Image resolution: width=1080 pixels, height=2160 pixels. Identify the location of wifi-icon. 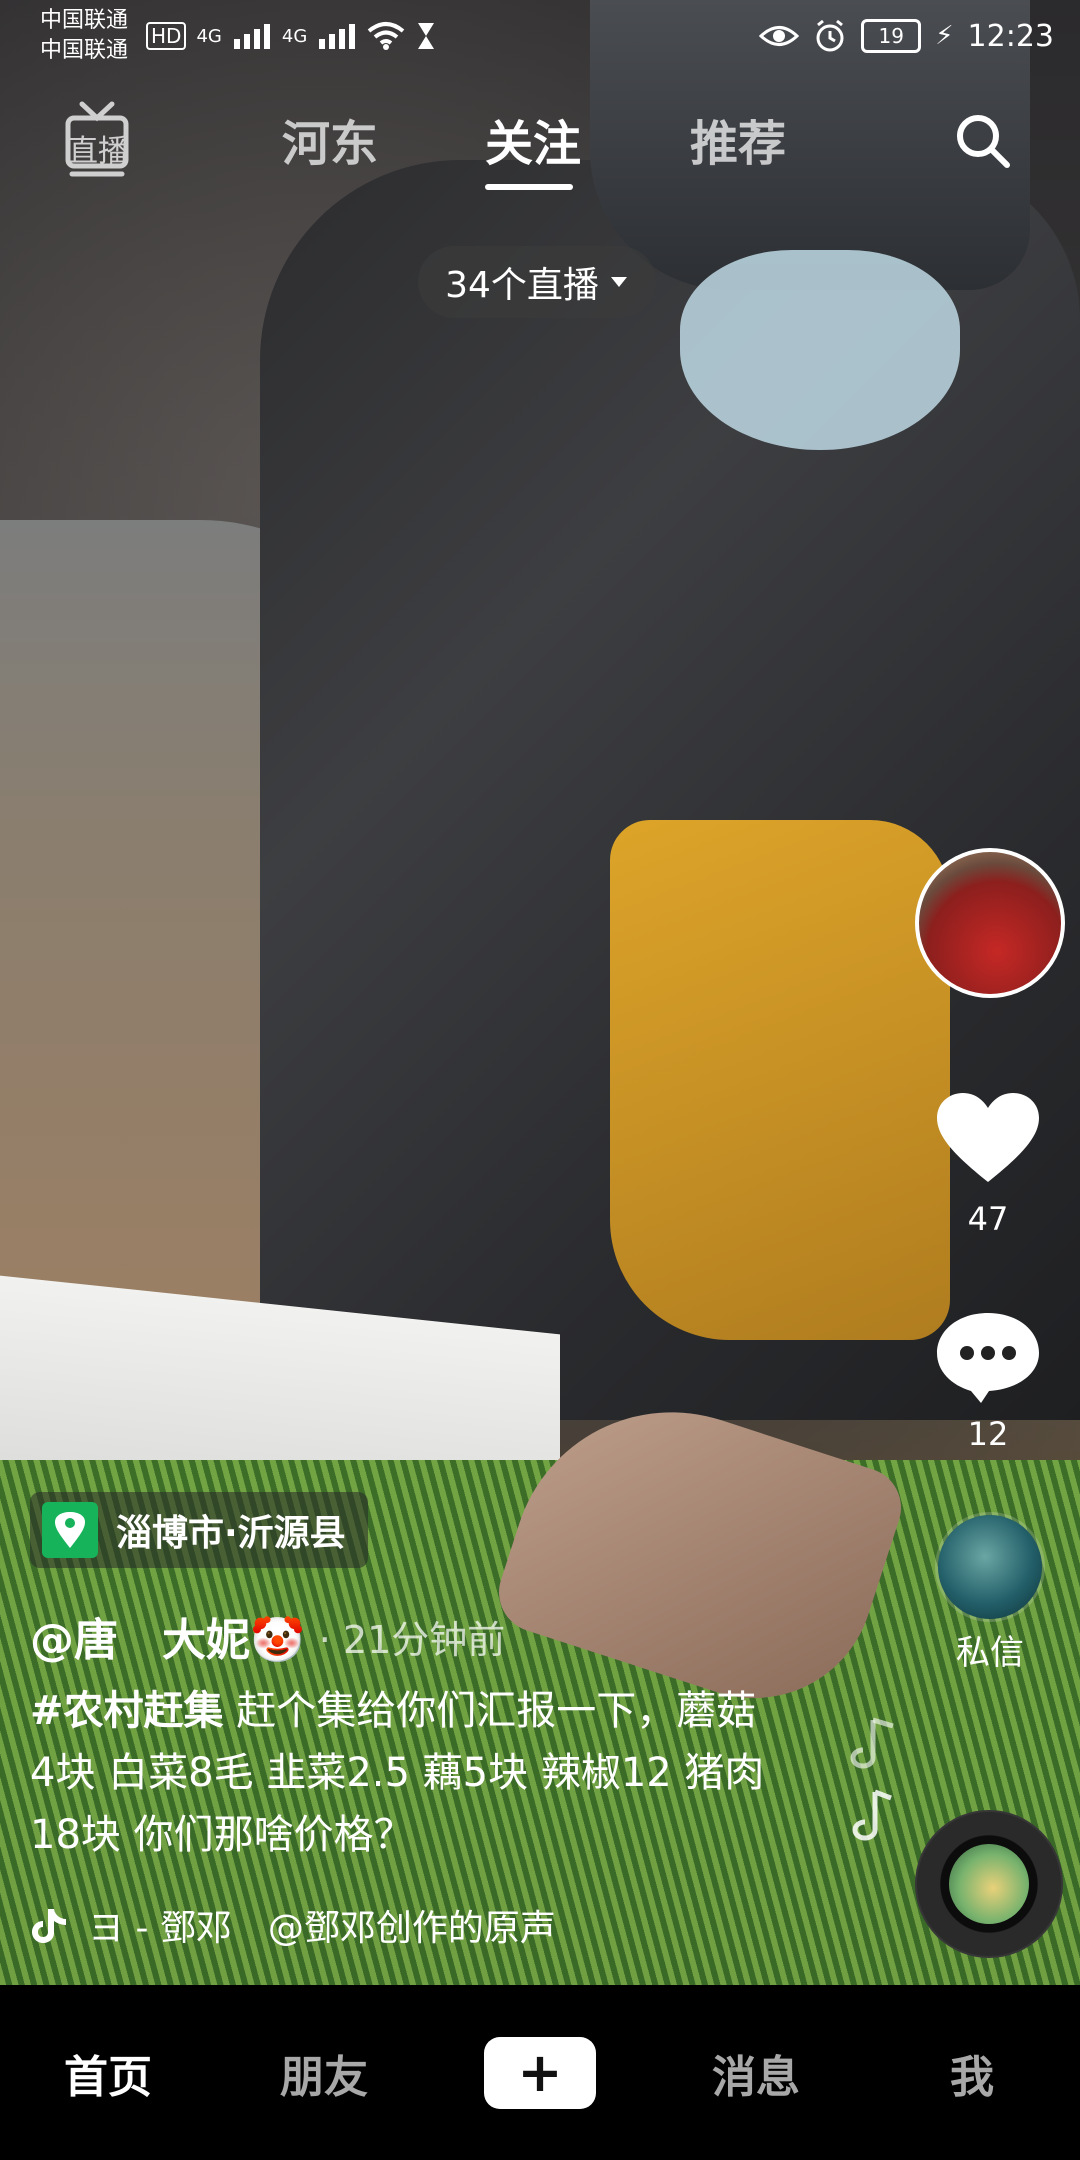
(386, 36).